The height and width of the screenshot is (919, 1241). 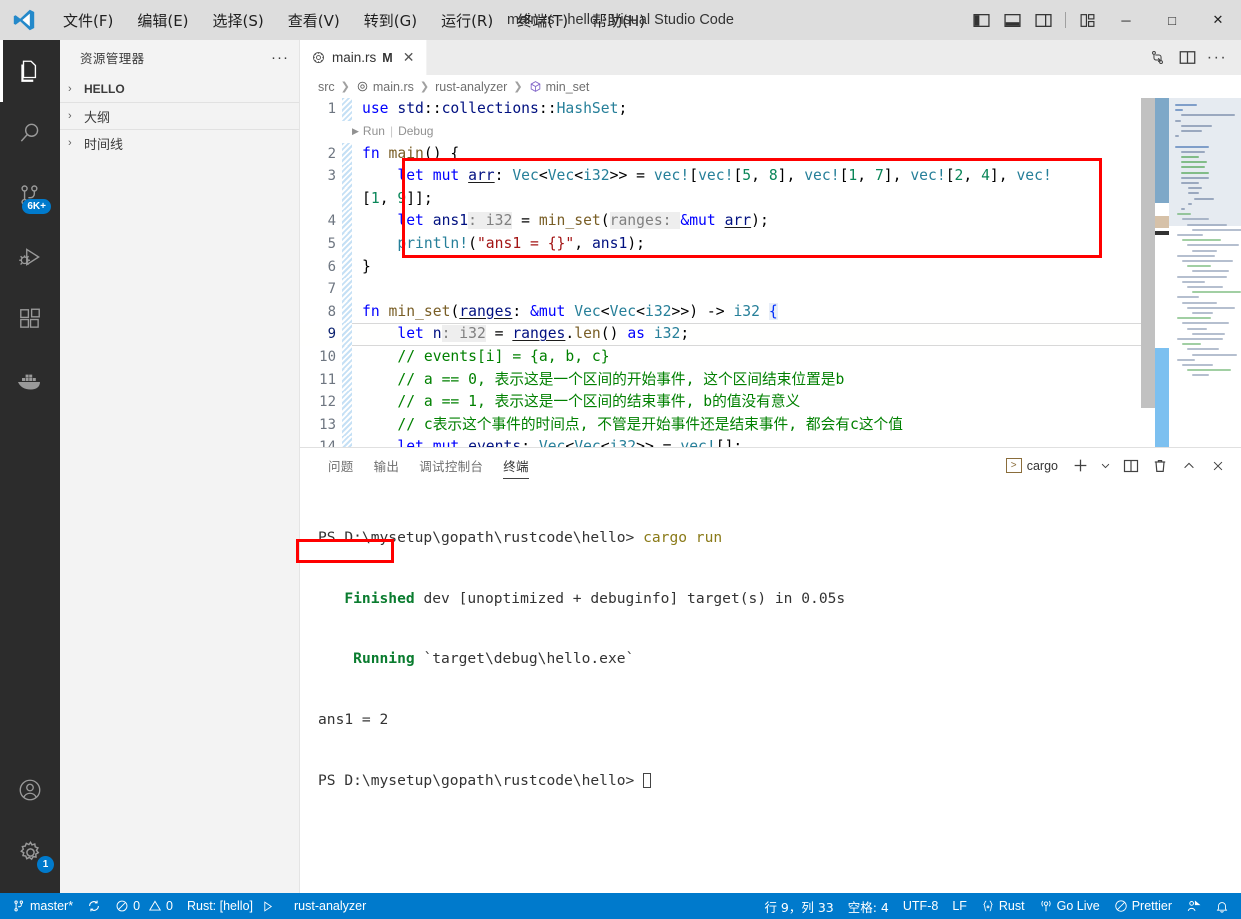 What do you see at coordinates (1087, 20) in the screenshot?
I see `customize-layout-icon` at bounding box center [1087, 20].